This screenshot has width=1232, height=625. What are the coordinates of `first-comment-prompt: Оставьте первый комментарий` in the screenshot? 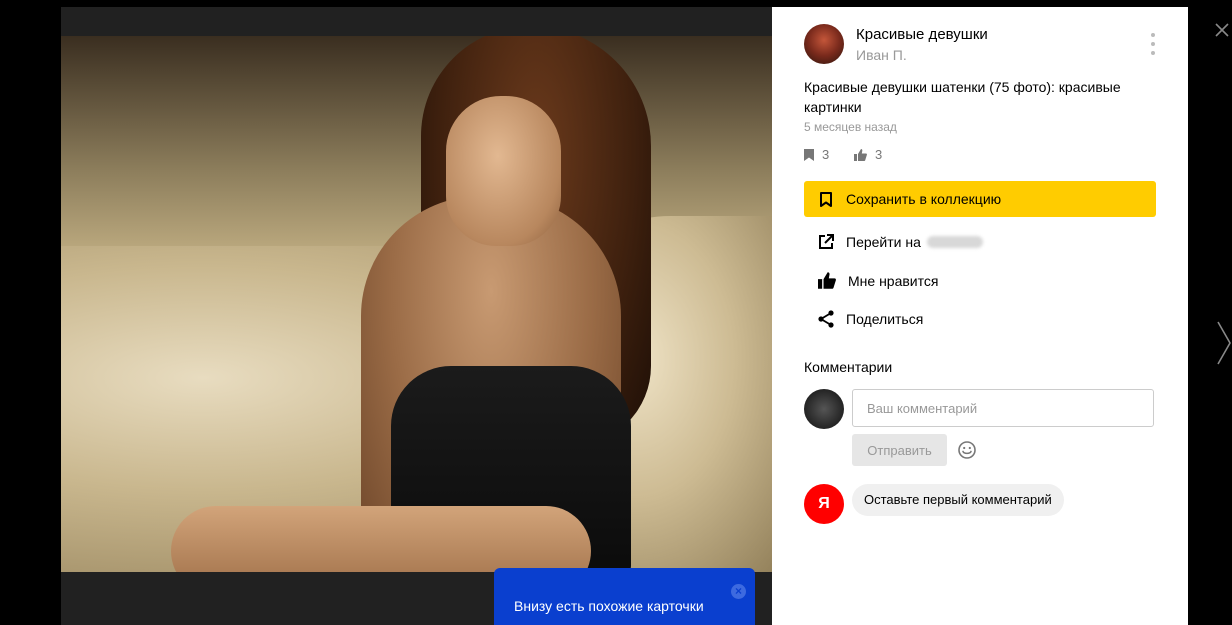 It's located at (958, 500).